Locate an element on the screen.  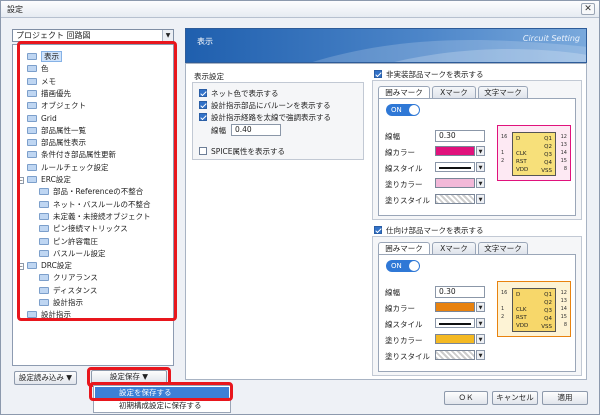
dm-row-line-color: 線カラー is located at coordinates (400, 308).